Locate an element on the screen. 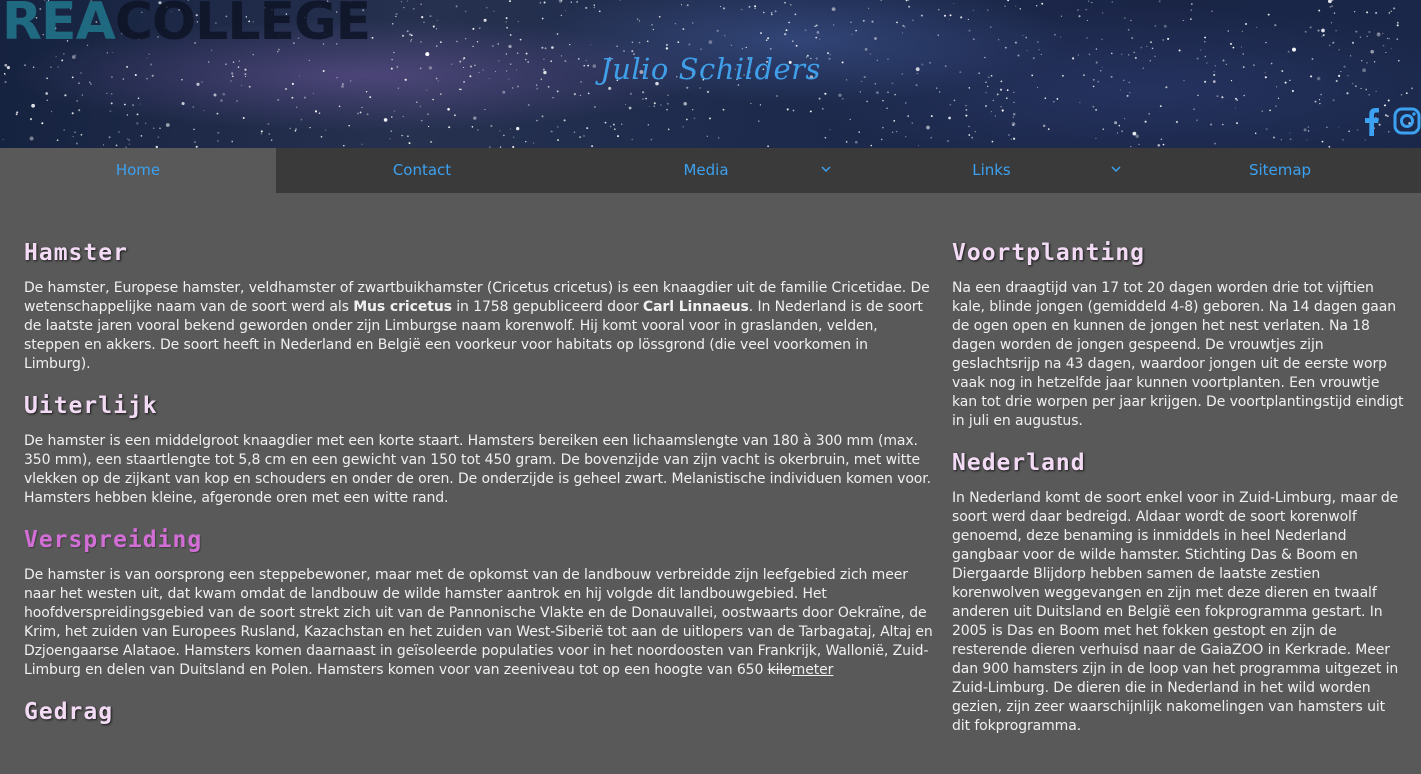  nav-item-media: Media is located at coordinates (706, 170).